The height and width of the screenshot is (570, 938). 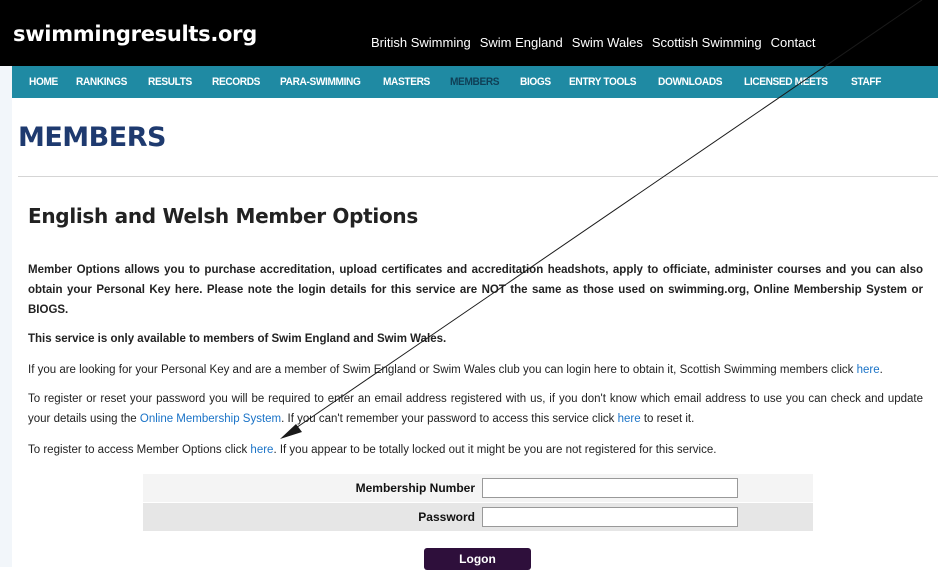 What do you see at coordinates (707, 42) in the screenshot?
I see `top-link-scottish-swimming: Scottish Swimming` at bounding box center [707, 42].